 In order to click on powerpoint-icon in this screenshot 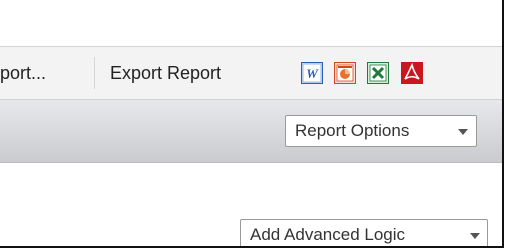, I will do `click(345, 73)`.